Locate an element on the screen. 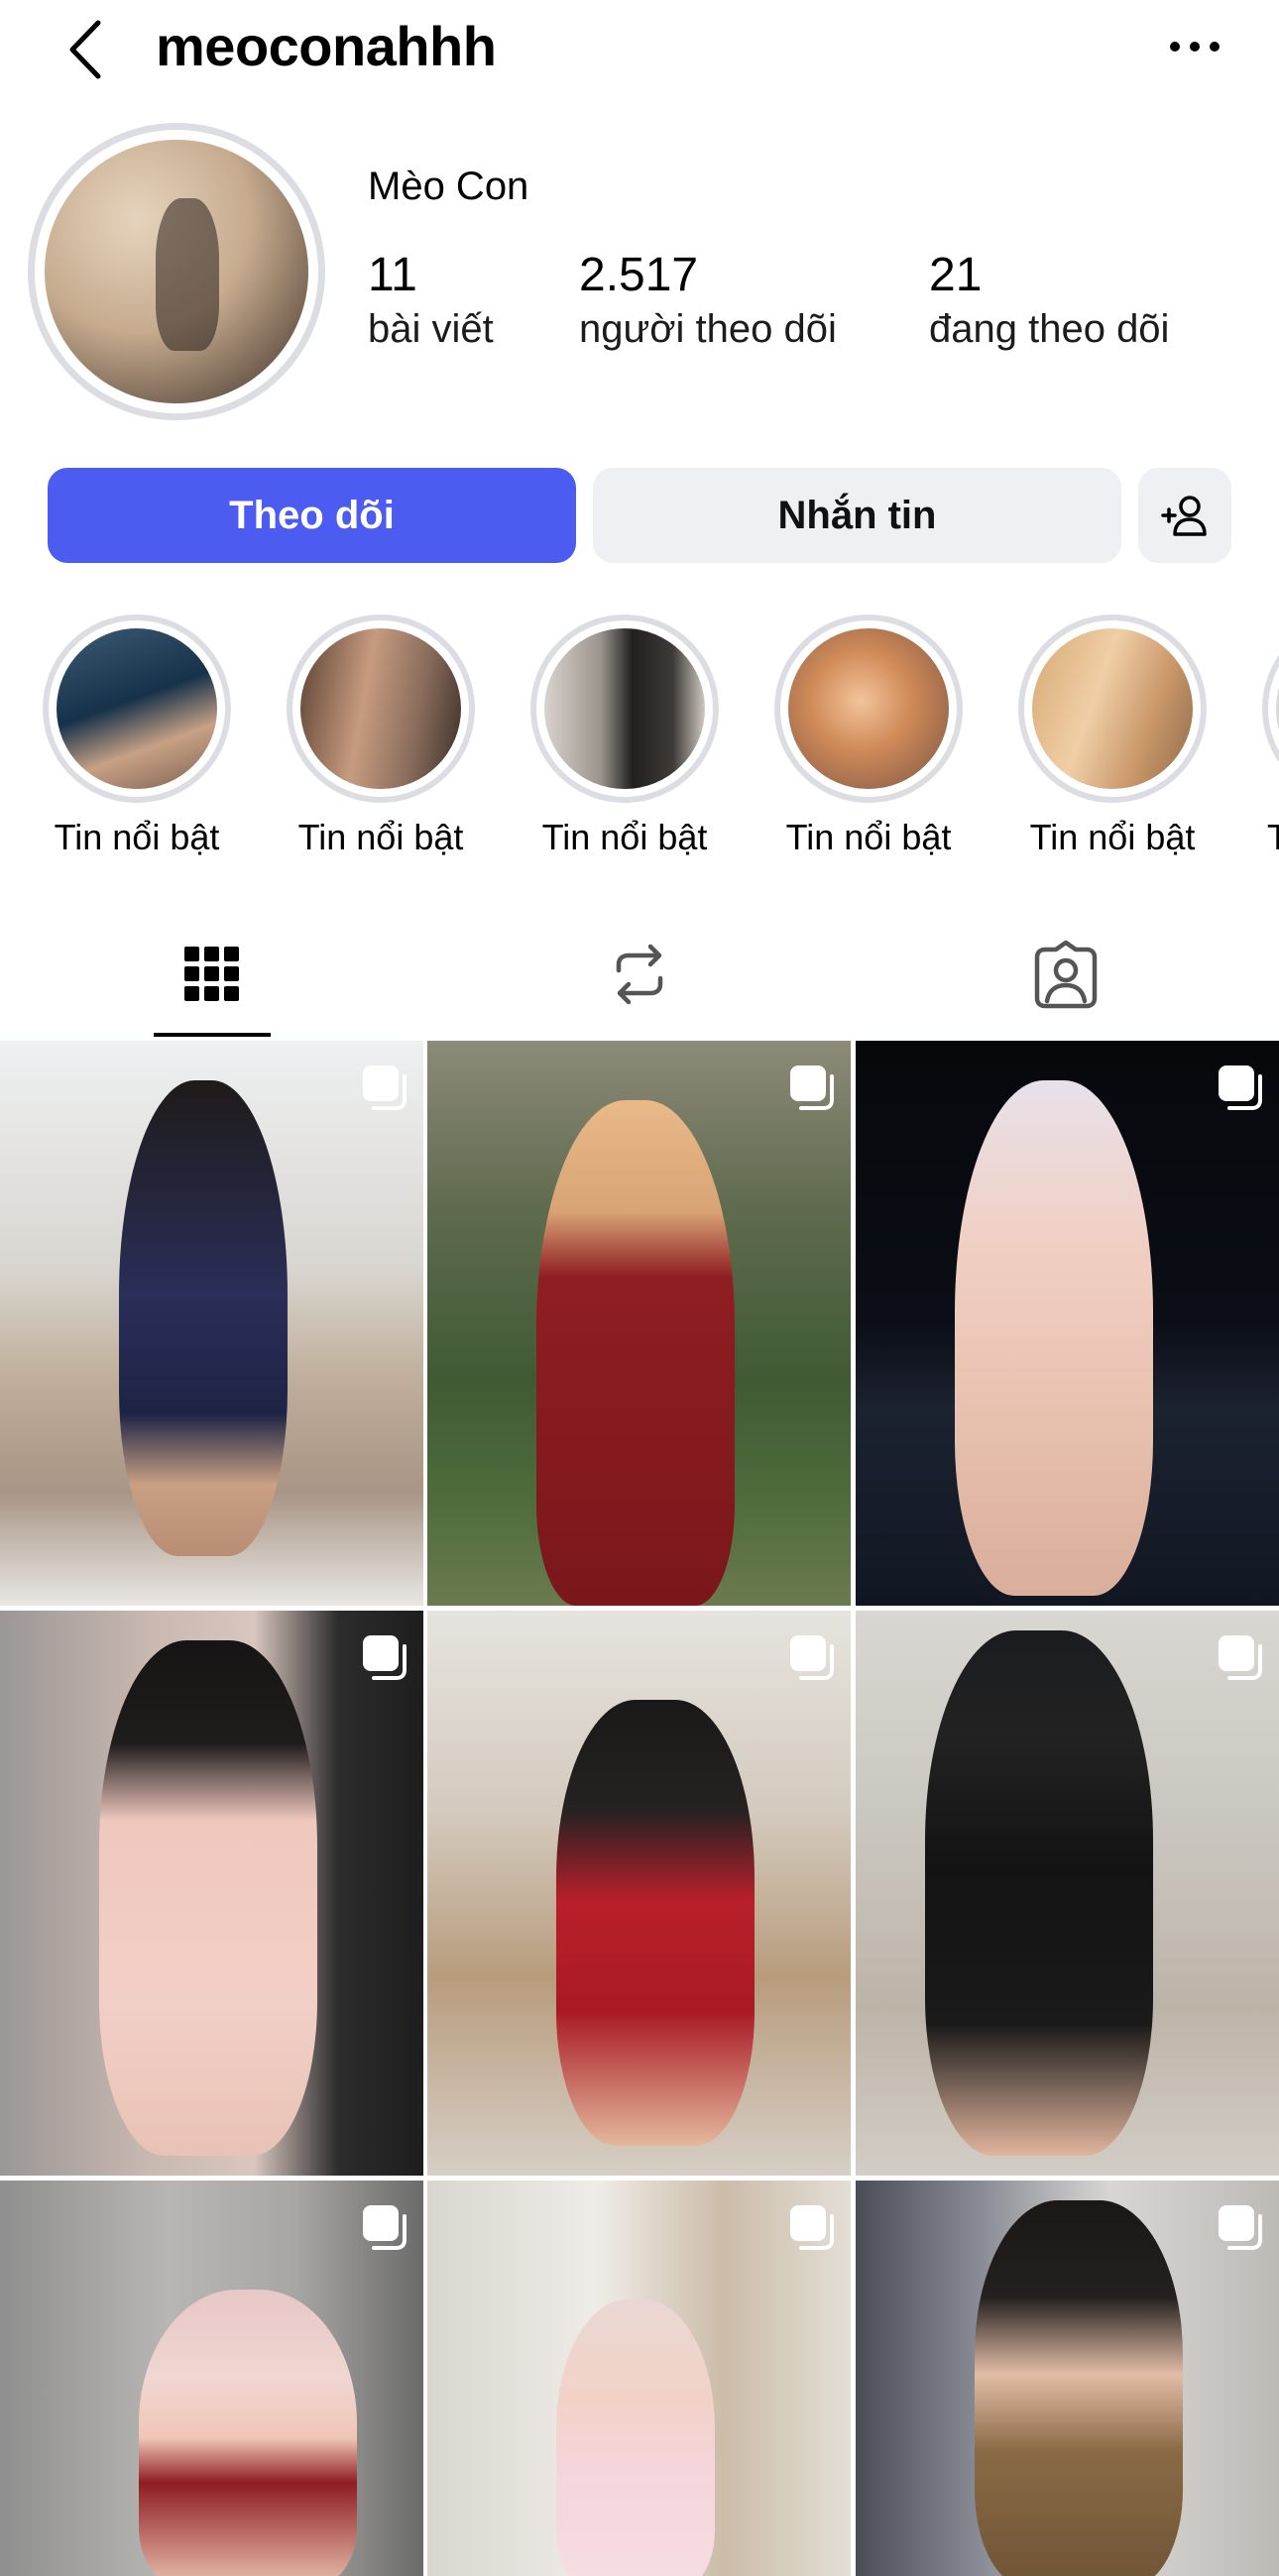  more-options-button is located at coordinates (1195, 46).